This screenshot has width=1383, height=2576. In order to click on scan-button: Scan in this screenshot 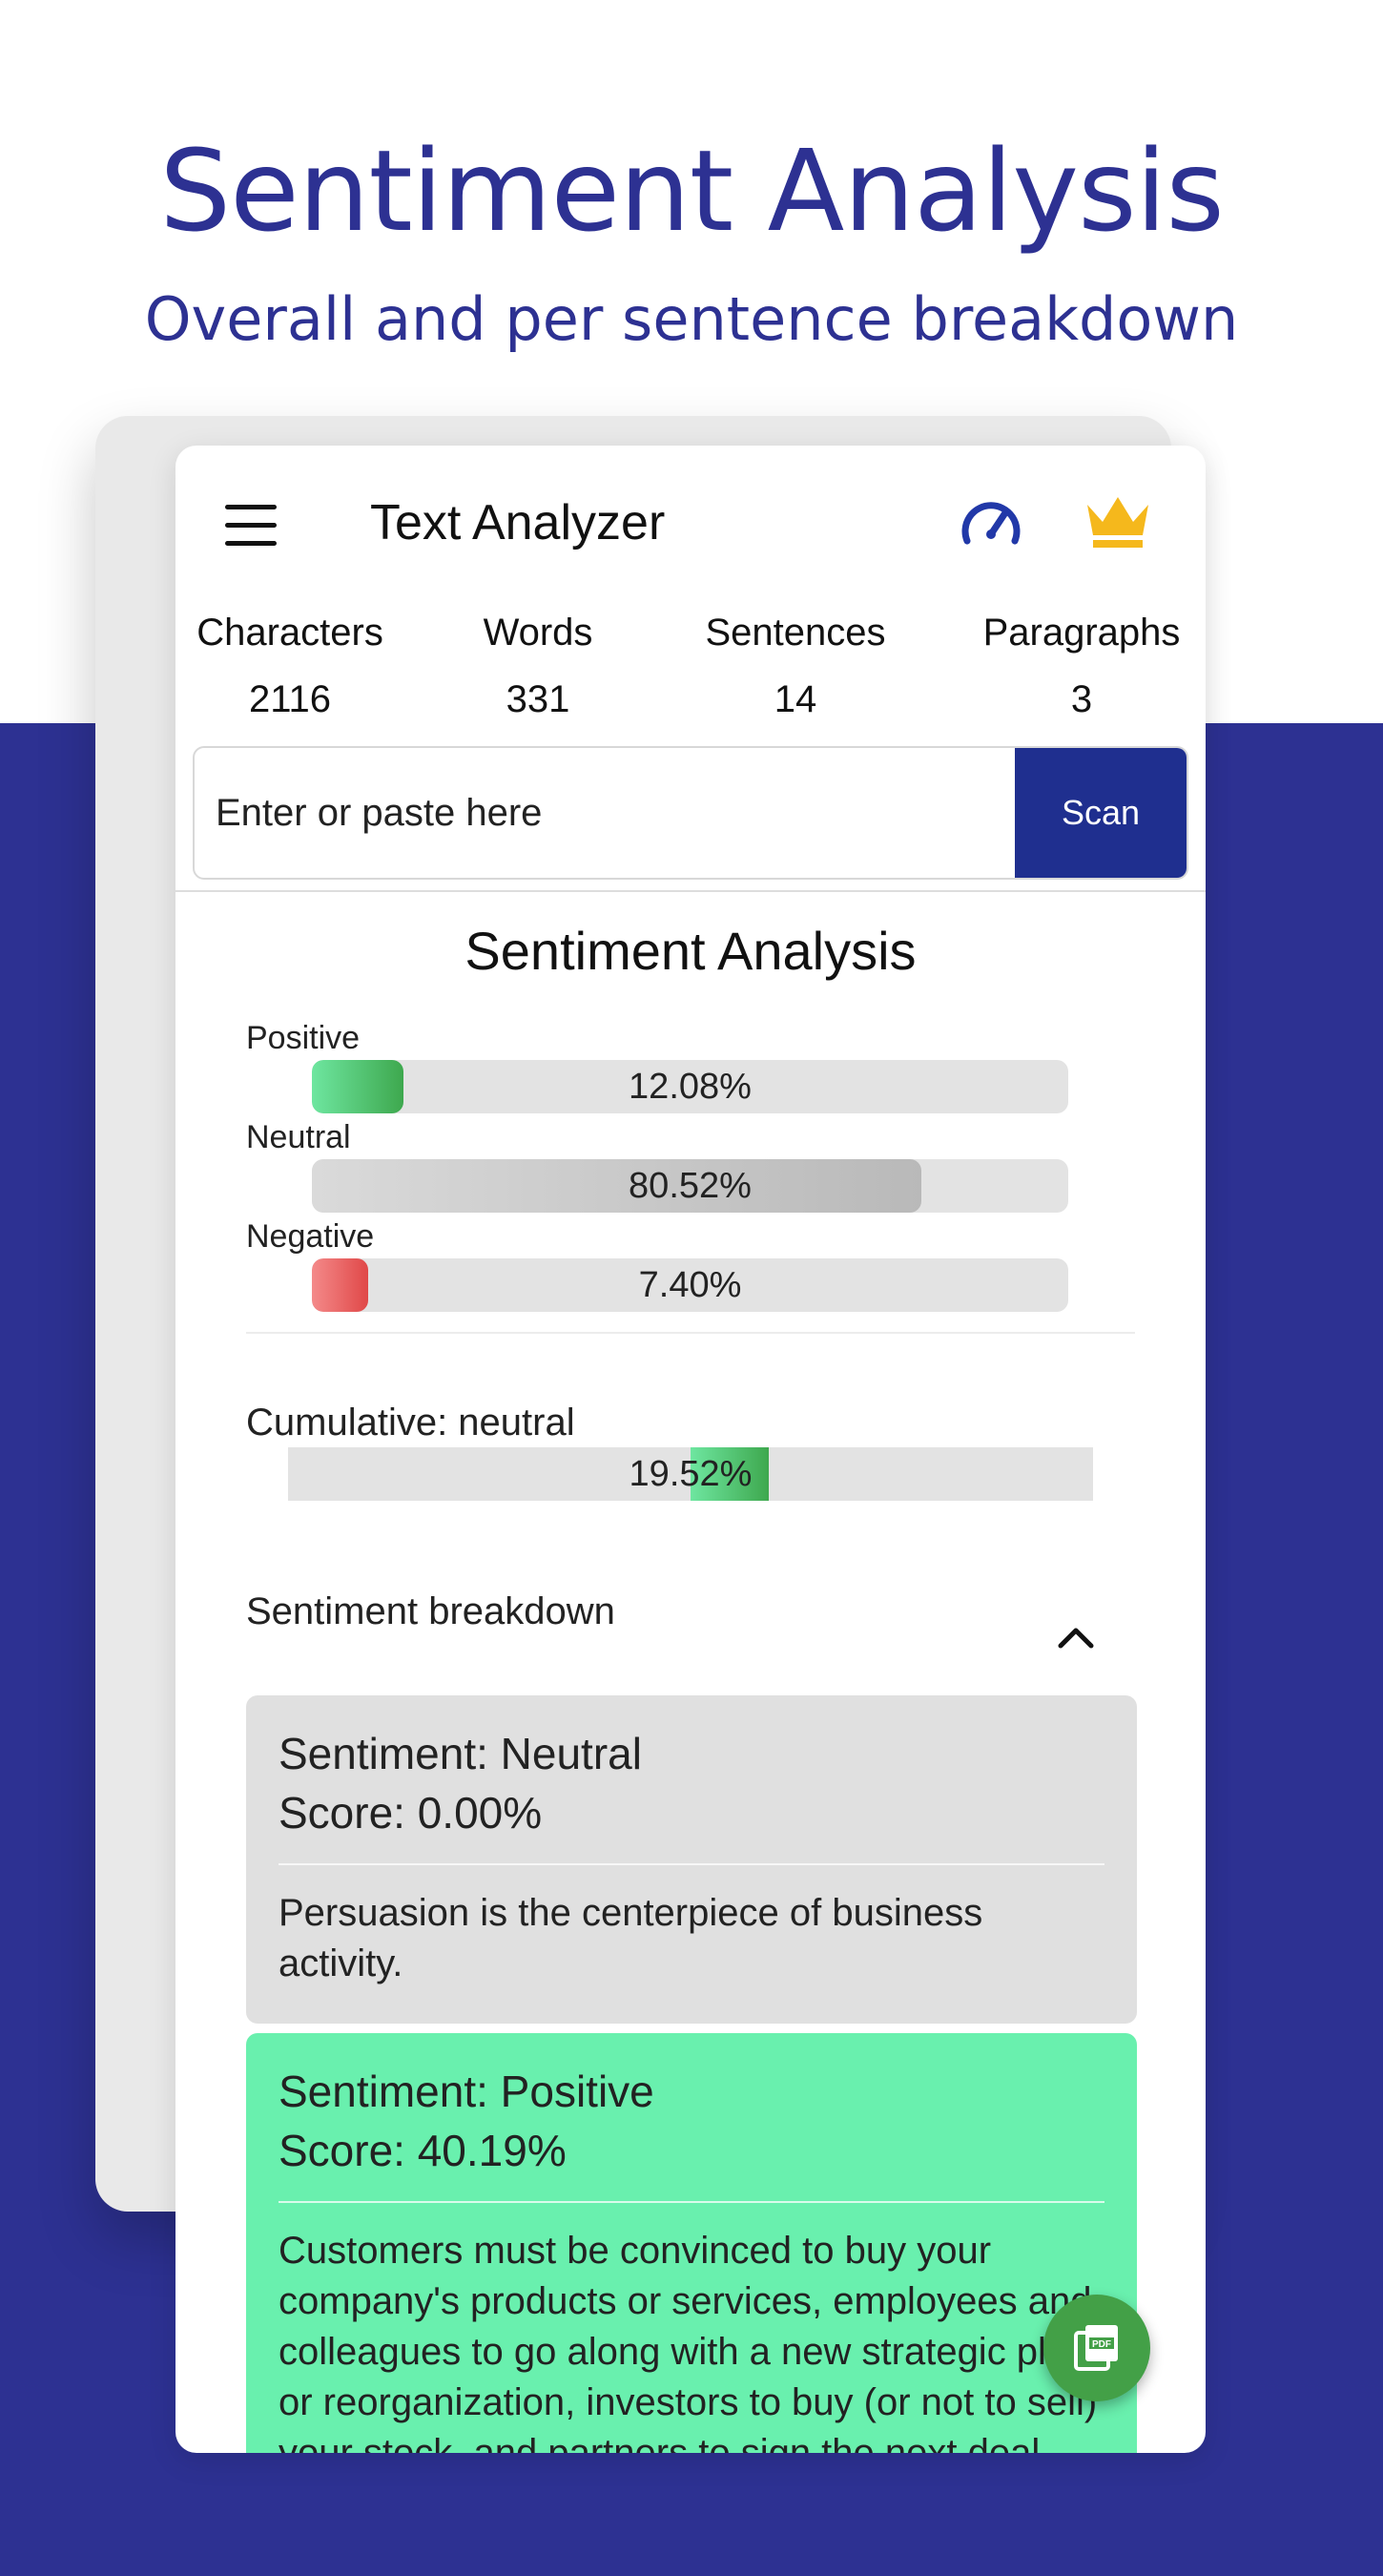, I will do `click(1101, 813)`.